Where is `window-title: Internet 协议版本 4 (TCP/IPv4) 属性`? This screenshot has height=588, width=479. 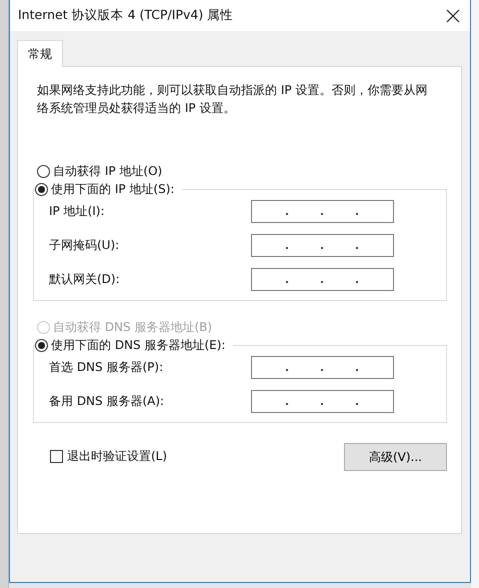
window-title: Internet 协议版本 4 (TCP/IPv4) 属性 is located at coordinates (126, 15).